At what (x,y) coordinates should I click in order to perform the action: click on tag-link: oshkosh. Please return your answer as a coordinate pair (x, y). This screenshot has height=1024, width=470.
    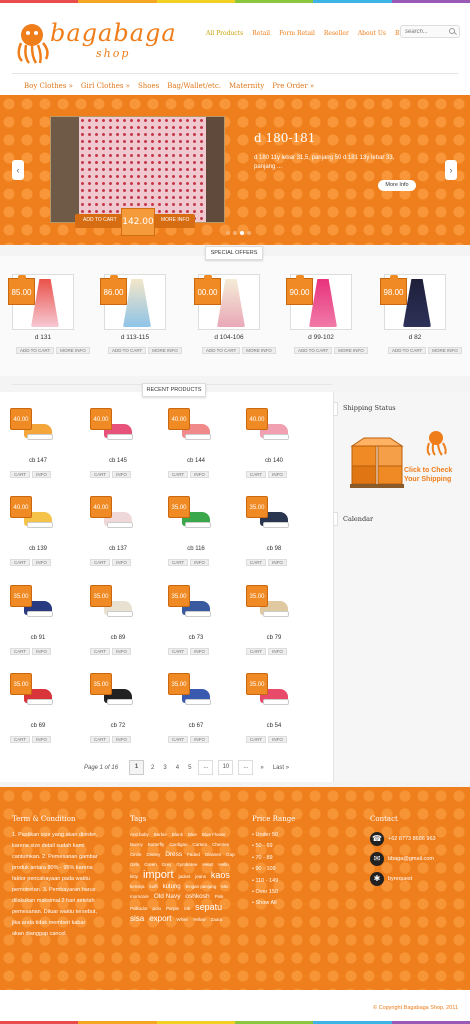
    Looking at the image, I should click on (197, 896).